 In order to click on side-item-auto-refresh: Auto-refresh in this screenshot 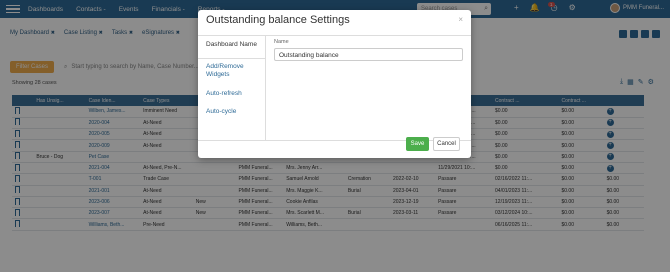, I will do `click(224, 94)`.